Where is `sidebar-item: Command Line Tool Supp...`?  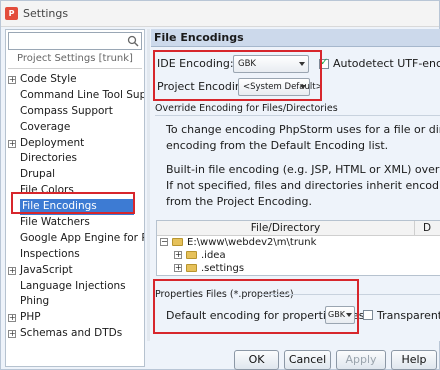
sidebar-item: Command Line Tool Supp... is located at coordinates (75, 96).